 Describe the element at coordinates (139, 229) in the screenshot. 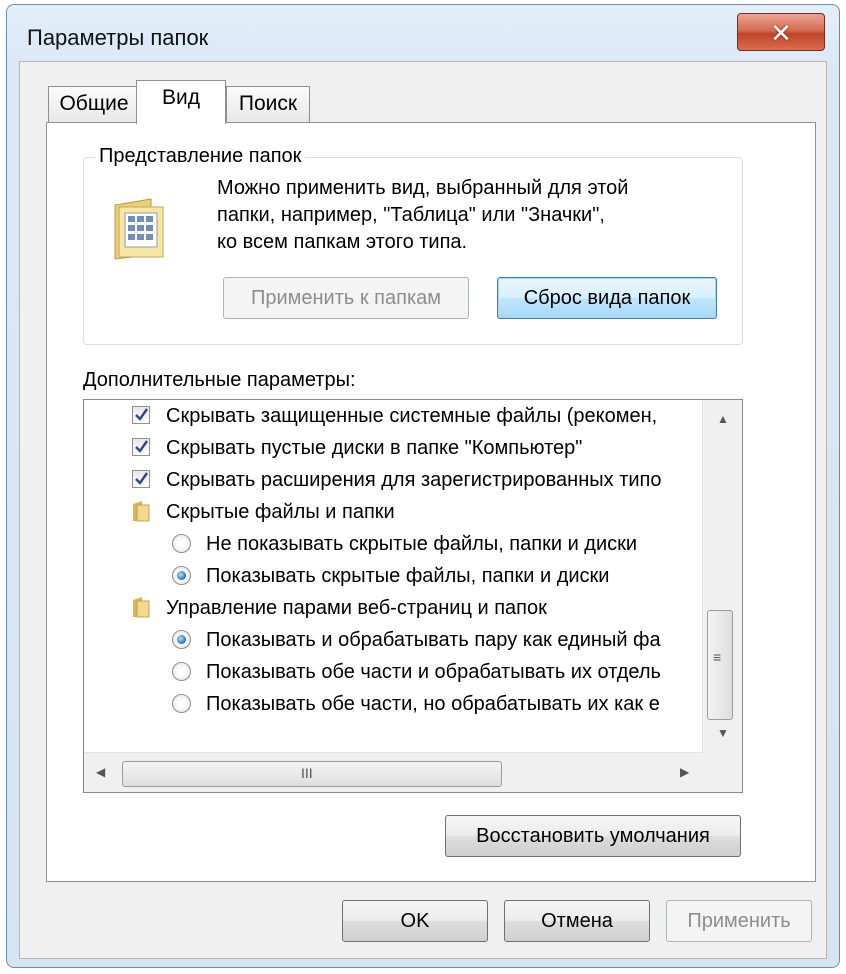

I see `folder-view-icon` at that location.